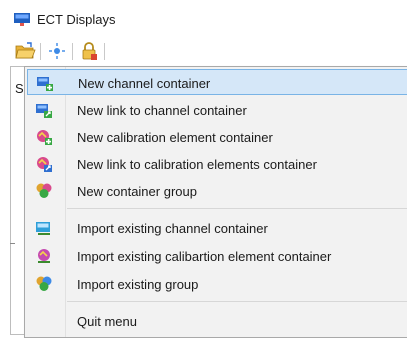  Describe the element at coordinates (217, 321) in the screenshot. I see `menu-item-quit-menu: Quit menu` at that location.